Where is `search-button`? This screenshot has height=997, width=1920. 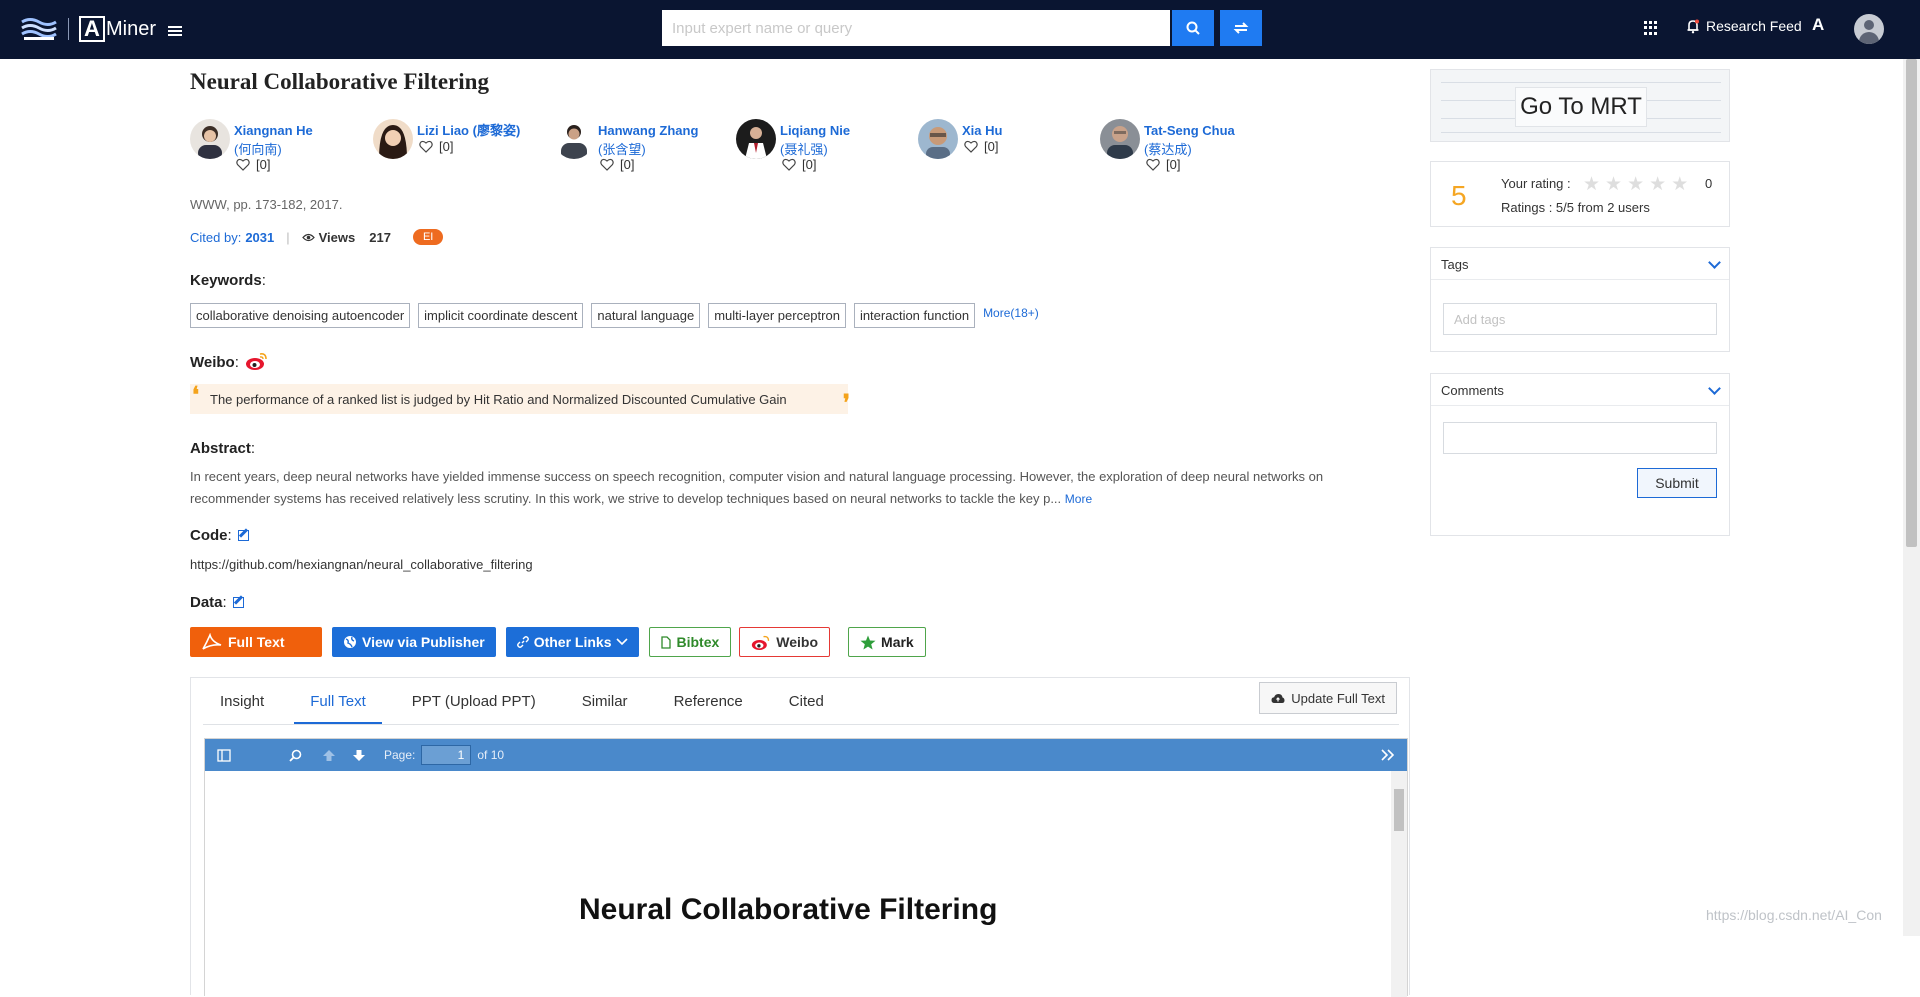 search-button is located at coordinates (1193, 28).